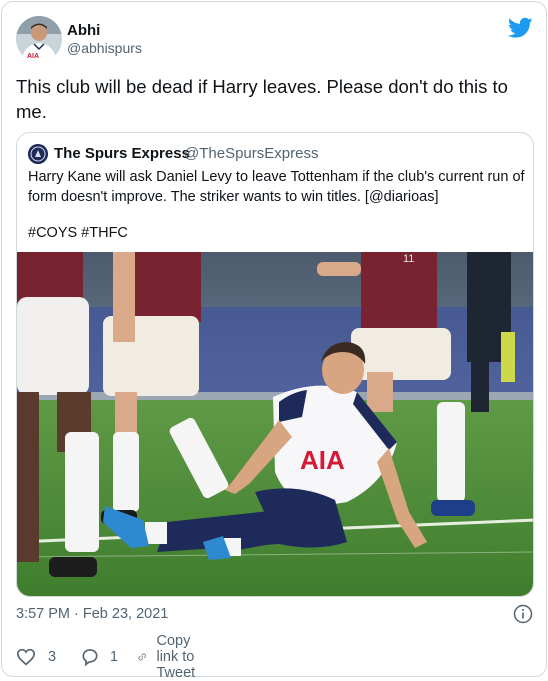  Describe the element at coordinates (114, 657) in the screenshot. I see `reply-count: 1` at that location.